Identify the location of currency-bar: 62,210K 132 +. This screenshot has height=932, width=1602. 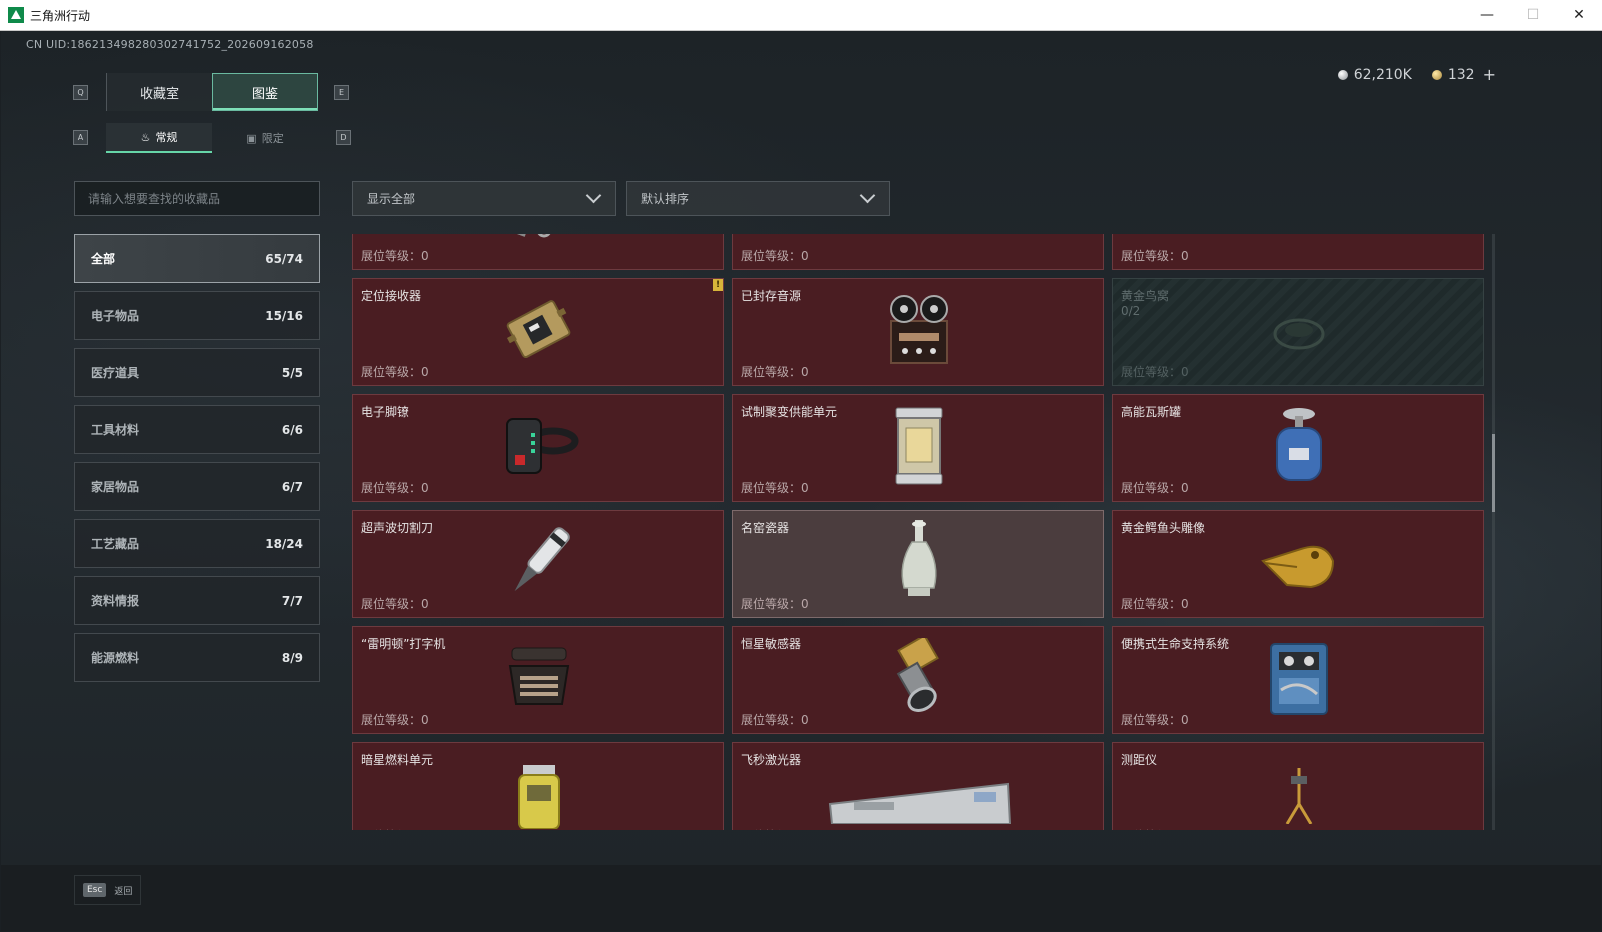
(1416, 74).